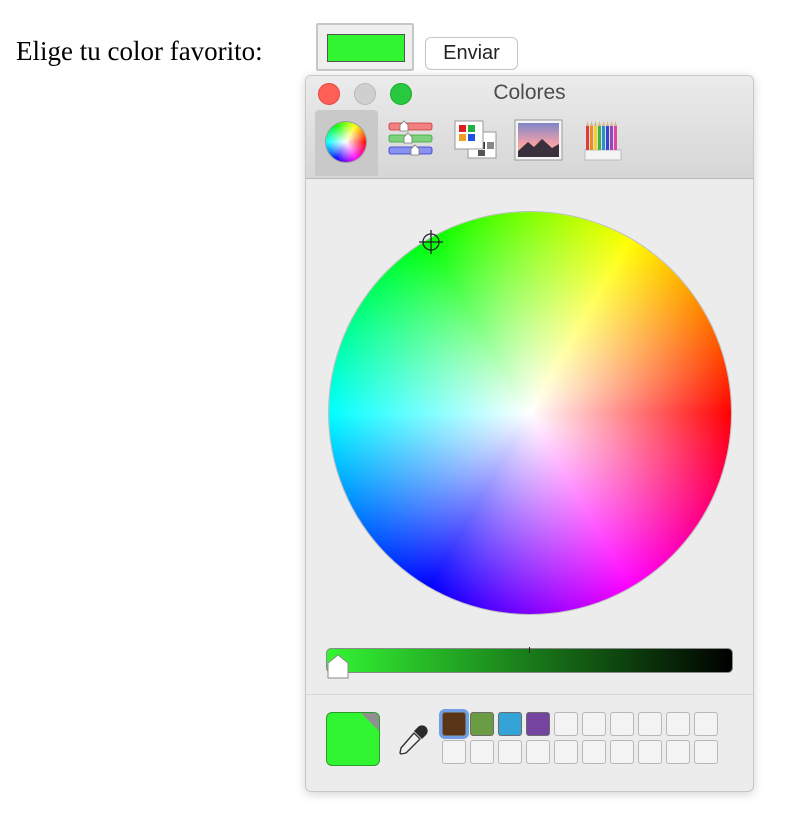 Image resolution: width=798 pixels, height=835 pixels. I want to click on slider-midpoint-tick, so click(529, 650).